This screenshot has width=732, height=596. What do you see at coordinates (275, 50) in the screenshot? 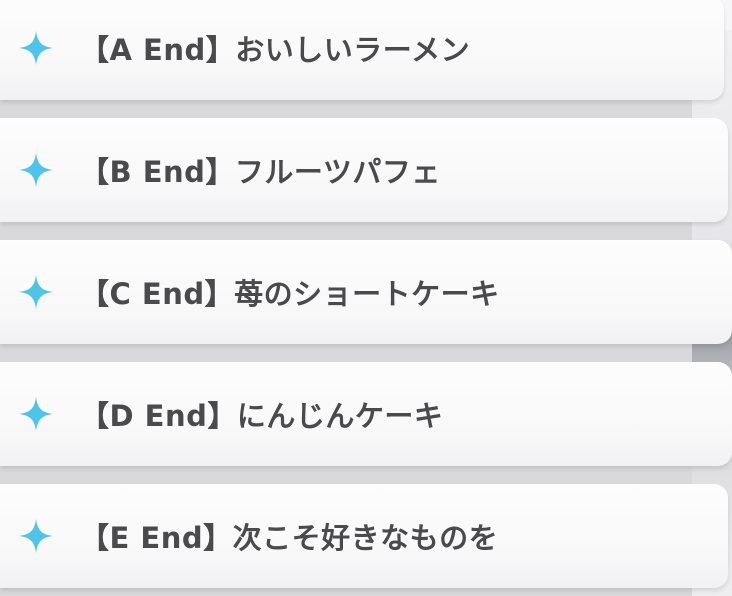
I see `choice-label: 【A End】おいしいラーメン` at bounding box center [275, 50].